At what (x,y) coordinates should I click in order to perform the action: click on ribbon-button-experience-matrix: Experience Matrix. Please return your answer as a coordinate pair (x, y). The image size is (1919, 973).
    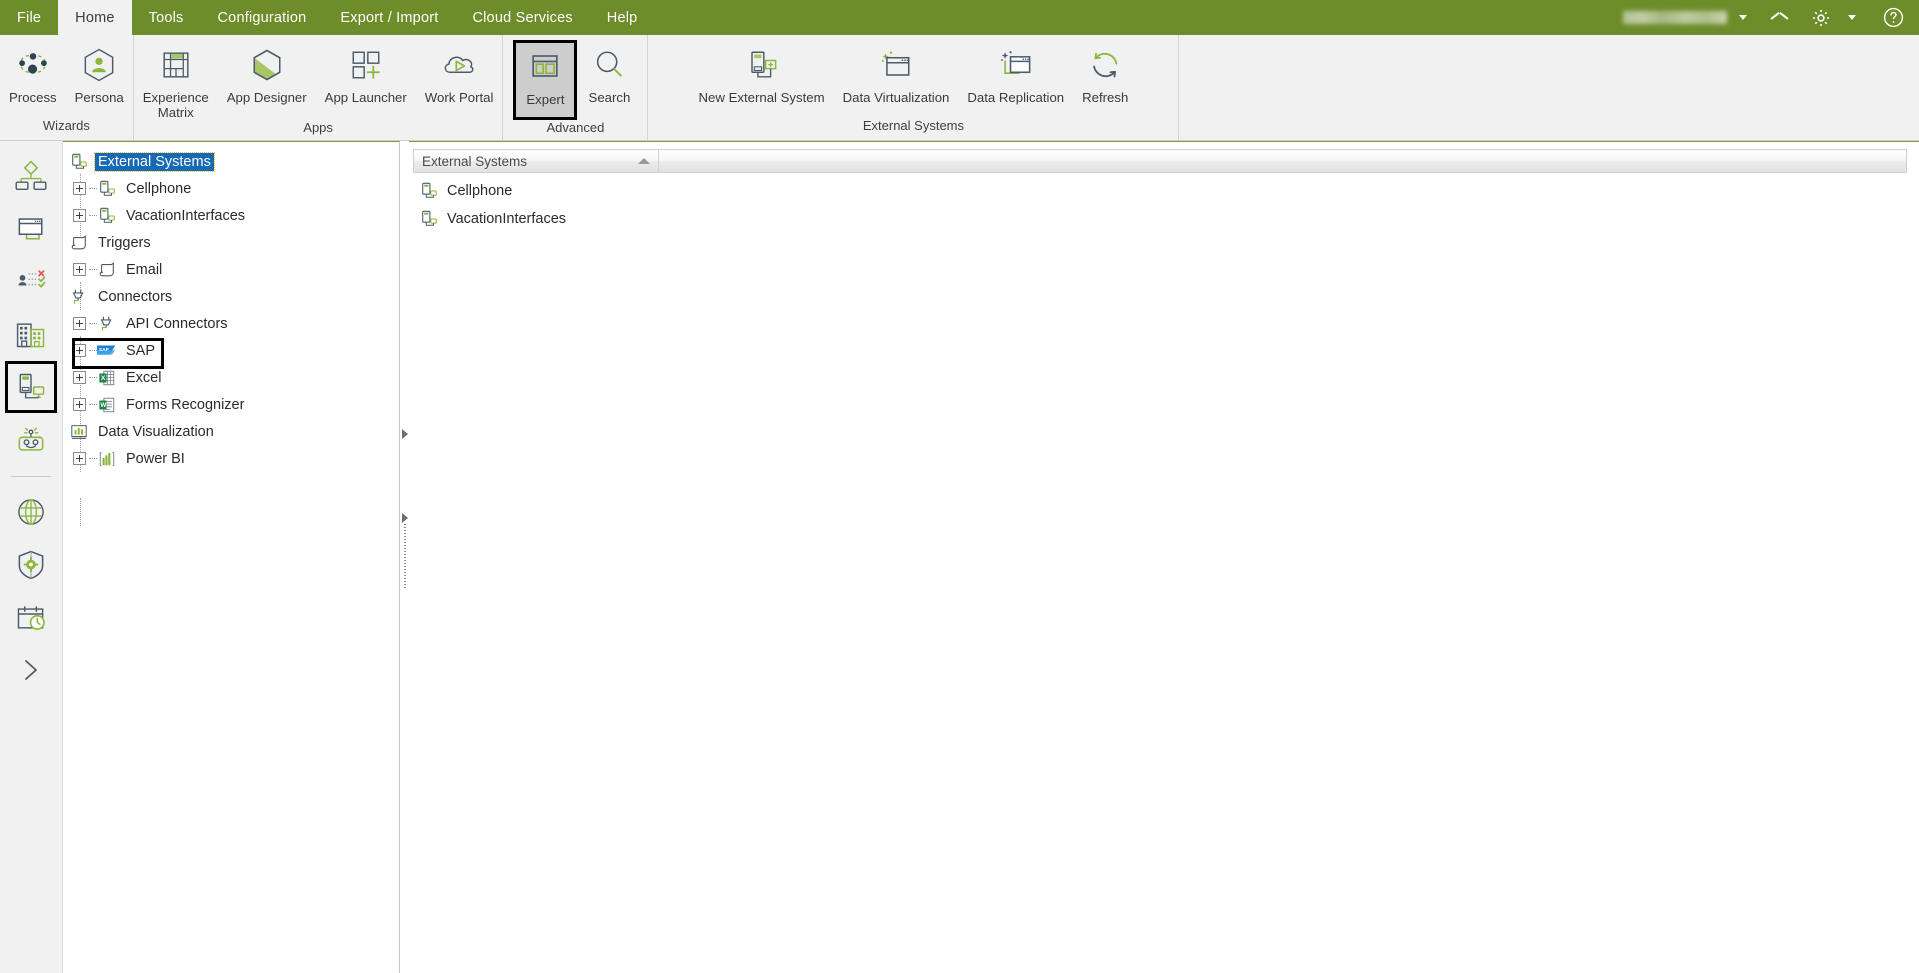
    Looking at the image, I should click on (176, 80).